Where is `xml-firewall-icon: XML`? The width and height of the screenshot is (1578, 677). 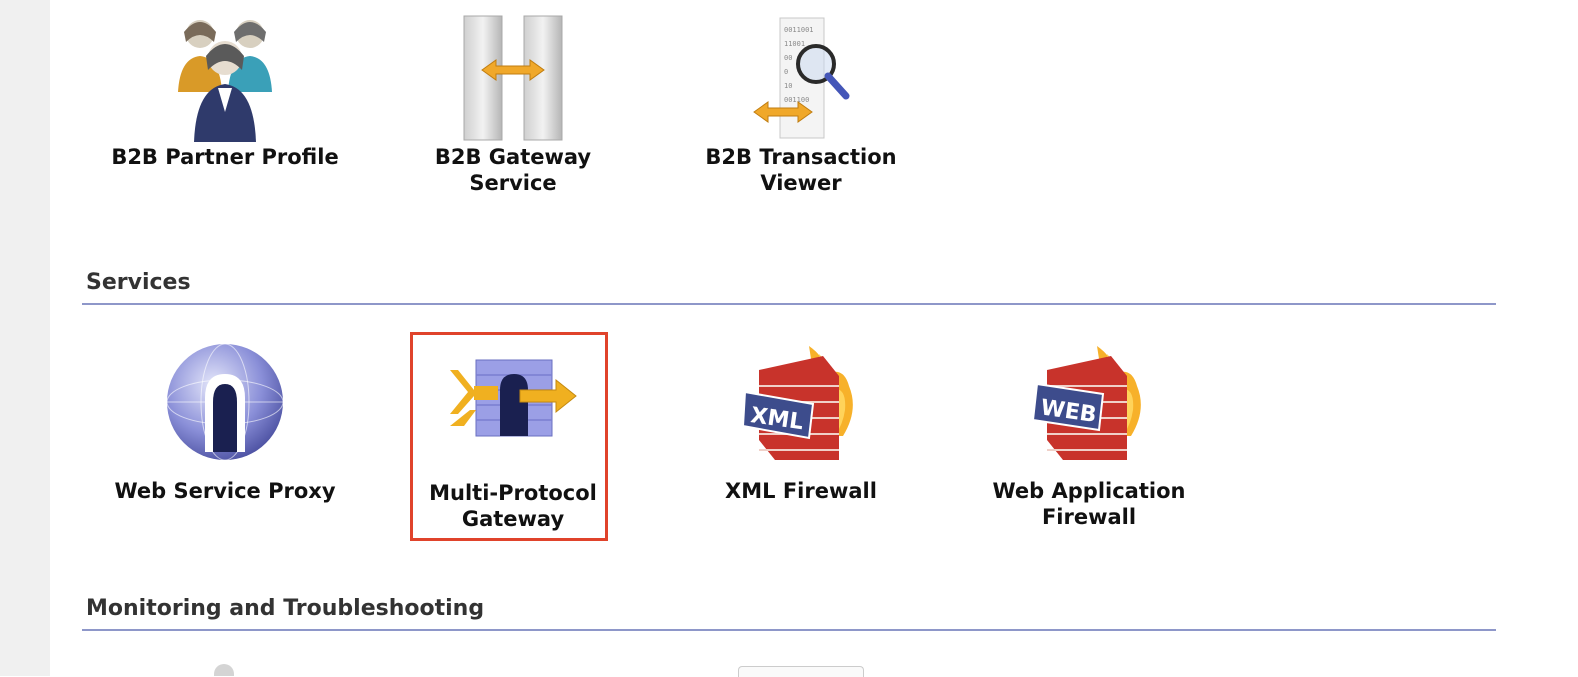
xml-firewall-icon: XML is located at coordinates (797, 403).